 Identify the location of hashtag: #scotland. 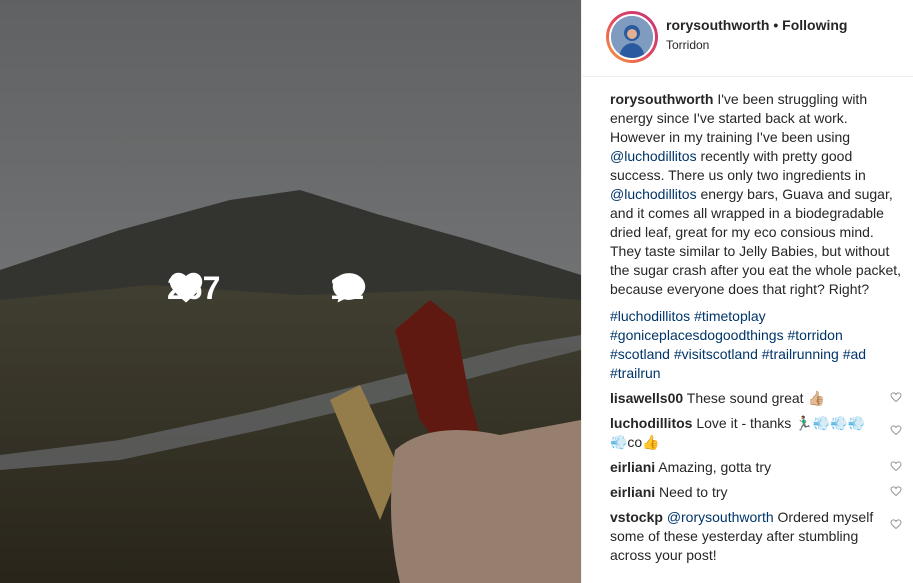
(640, 354).